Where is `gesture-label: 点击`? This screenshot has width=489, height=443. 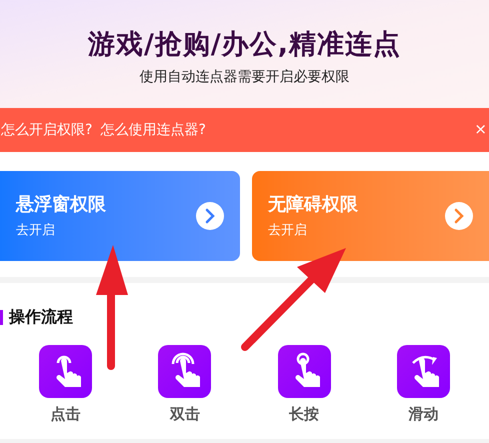 gesture-label: 点击 is located at coordinates (65, 414).